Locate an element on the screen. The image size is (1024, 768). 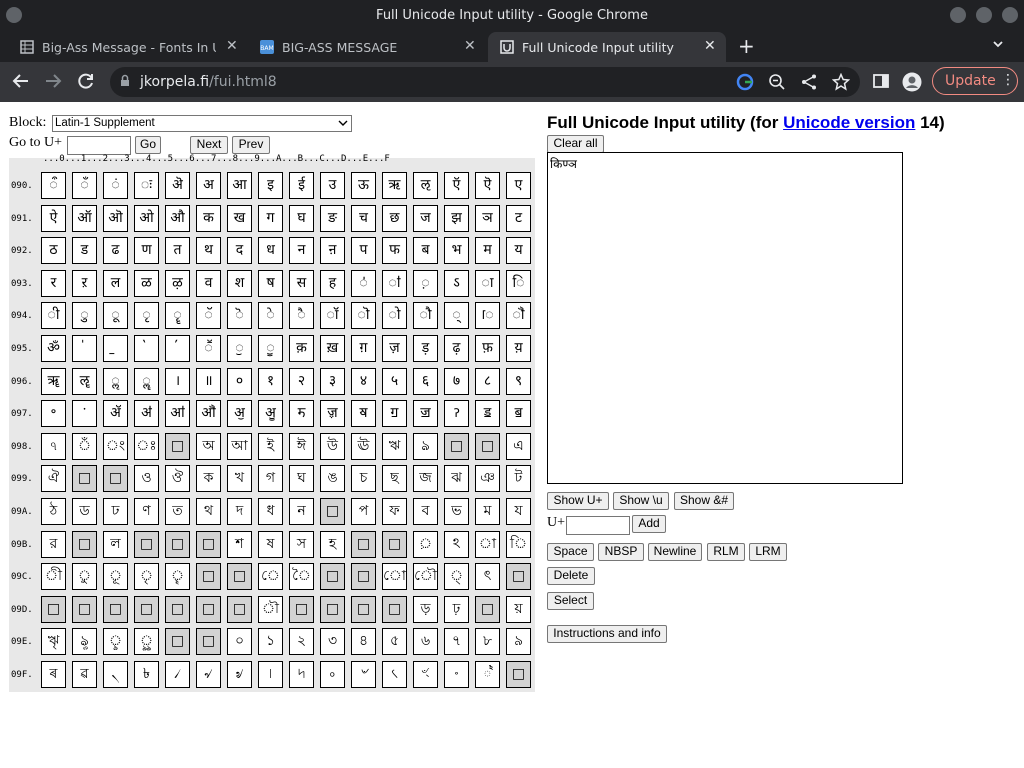
tab-big-ass-message: BAM BIG-ASS MESSAGE ✕ is located at coordinates (367, 47).